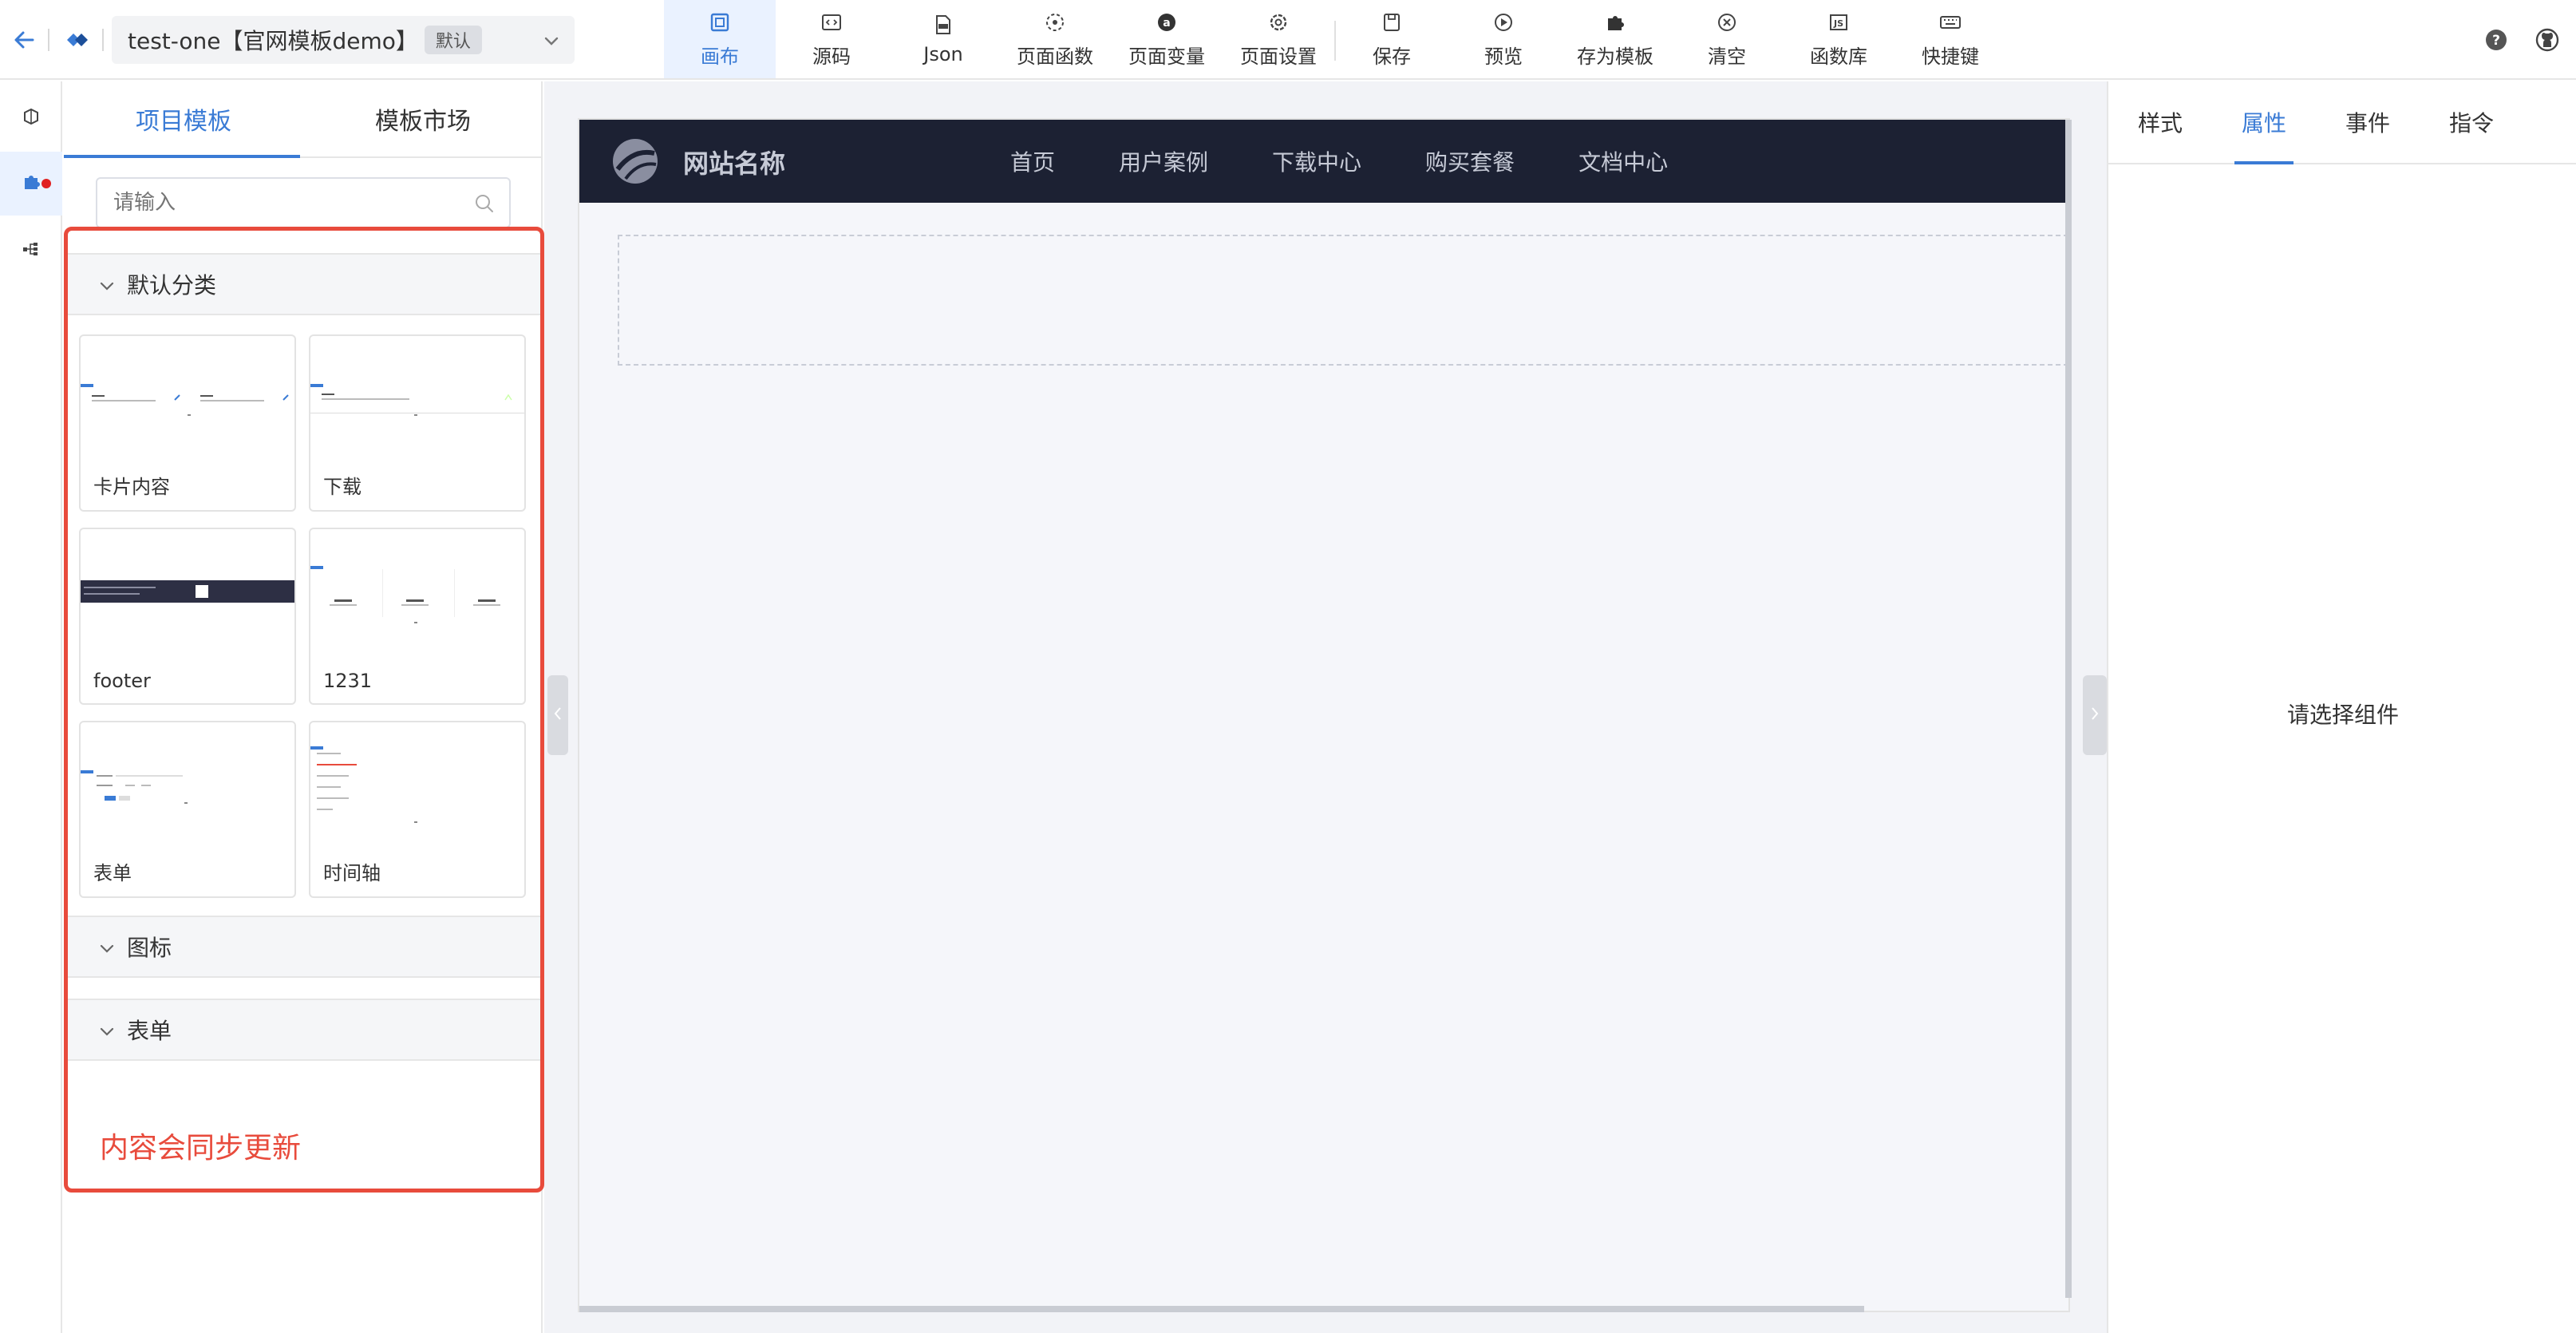 Image resolution: width=2576 pixels, height=1333 pixels. Describe the element at coordinates (201, 1148) in the screenshot. I see `sync-note: 内容会同步更新` at that location.